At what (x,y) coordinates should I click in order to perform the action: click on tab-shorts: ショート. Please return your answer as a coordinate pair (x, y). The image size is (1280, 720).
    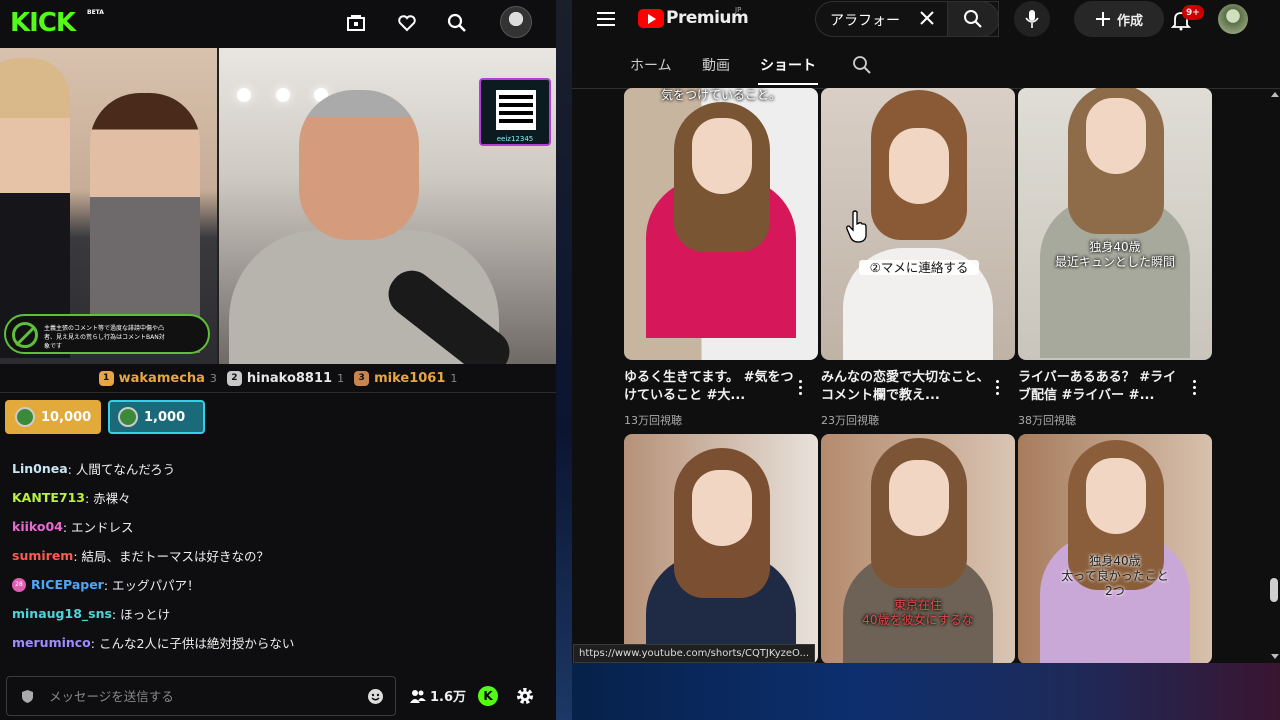
    Looking at the image, I should click on (788, 65).